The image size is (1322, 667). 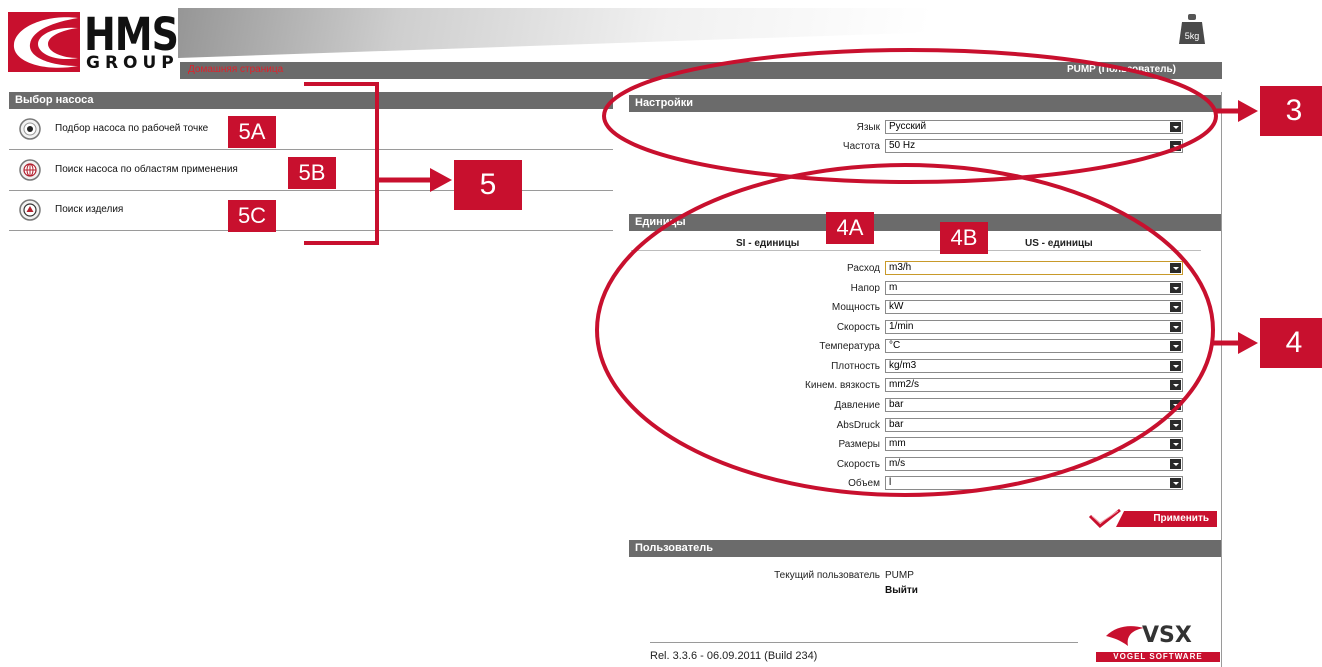 I want to click on settings-header: Настройки, so click(x=925, y=103).